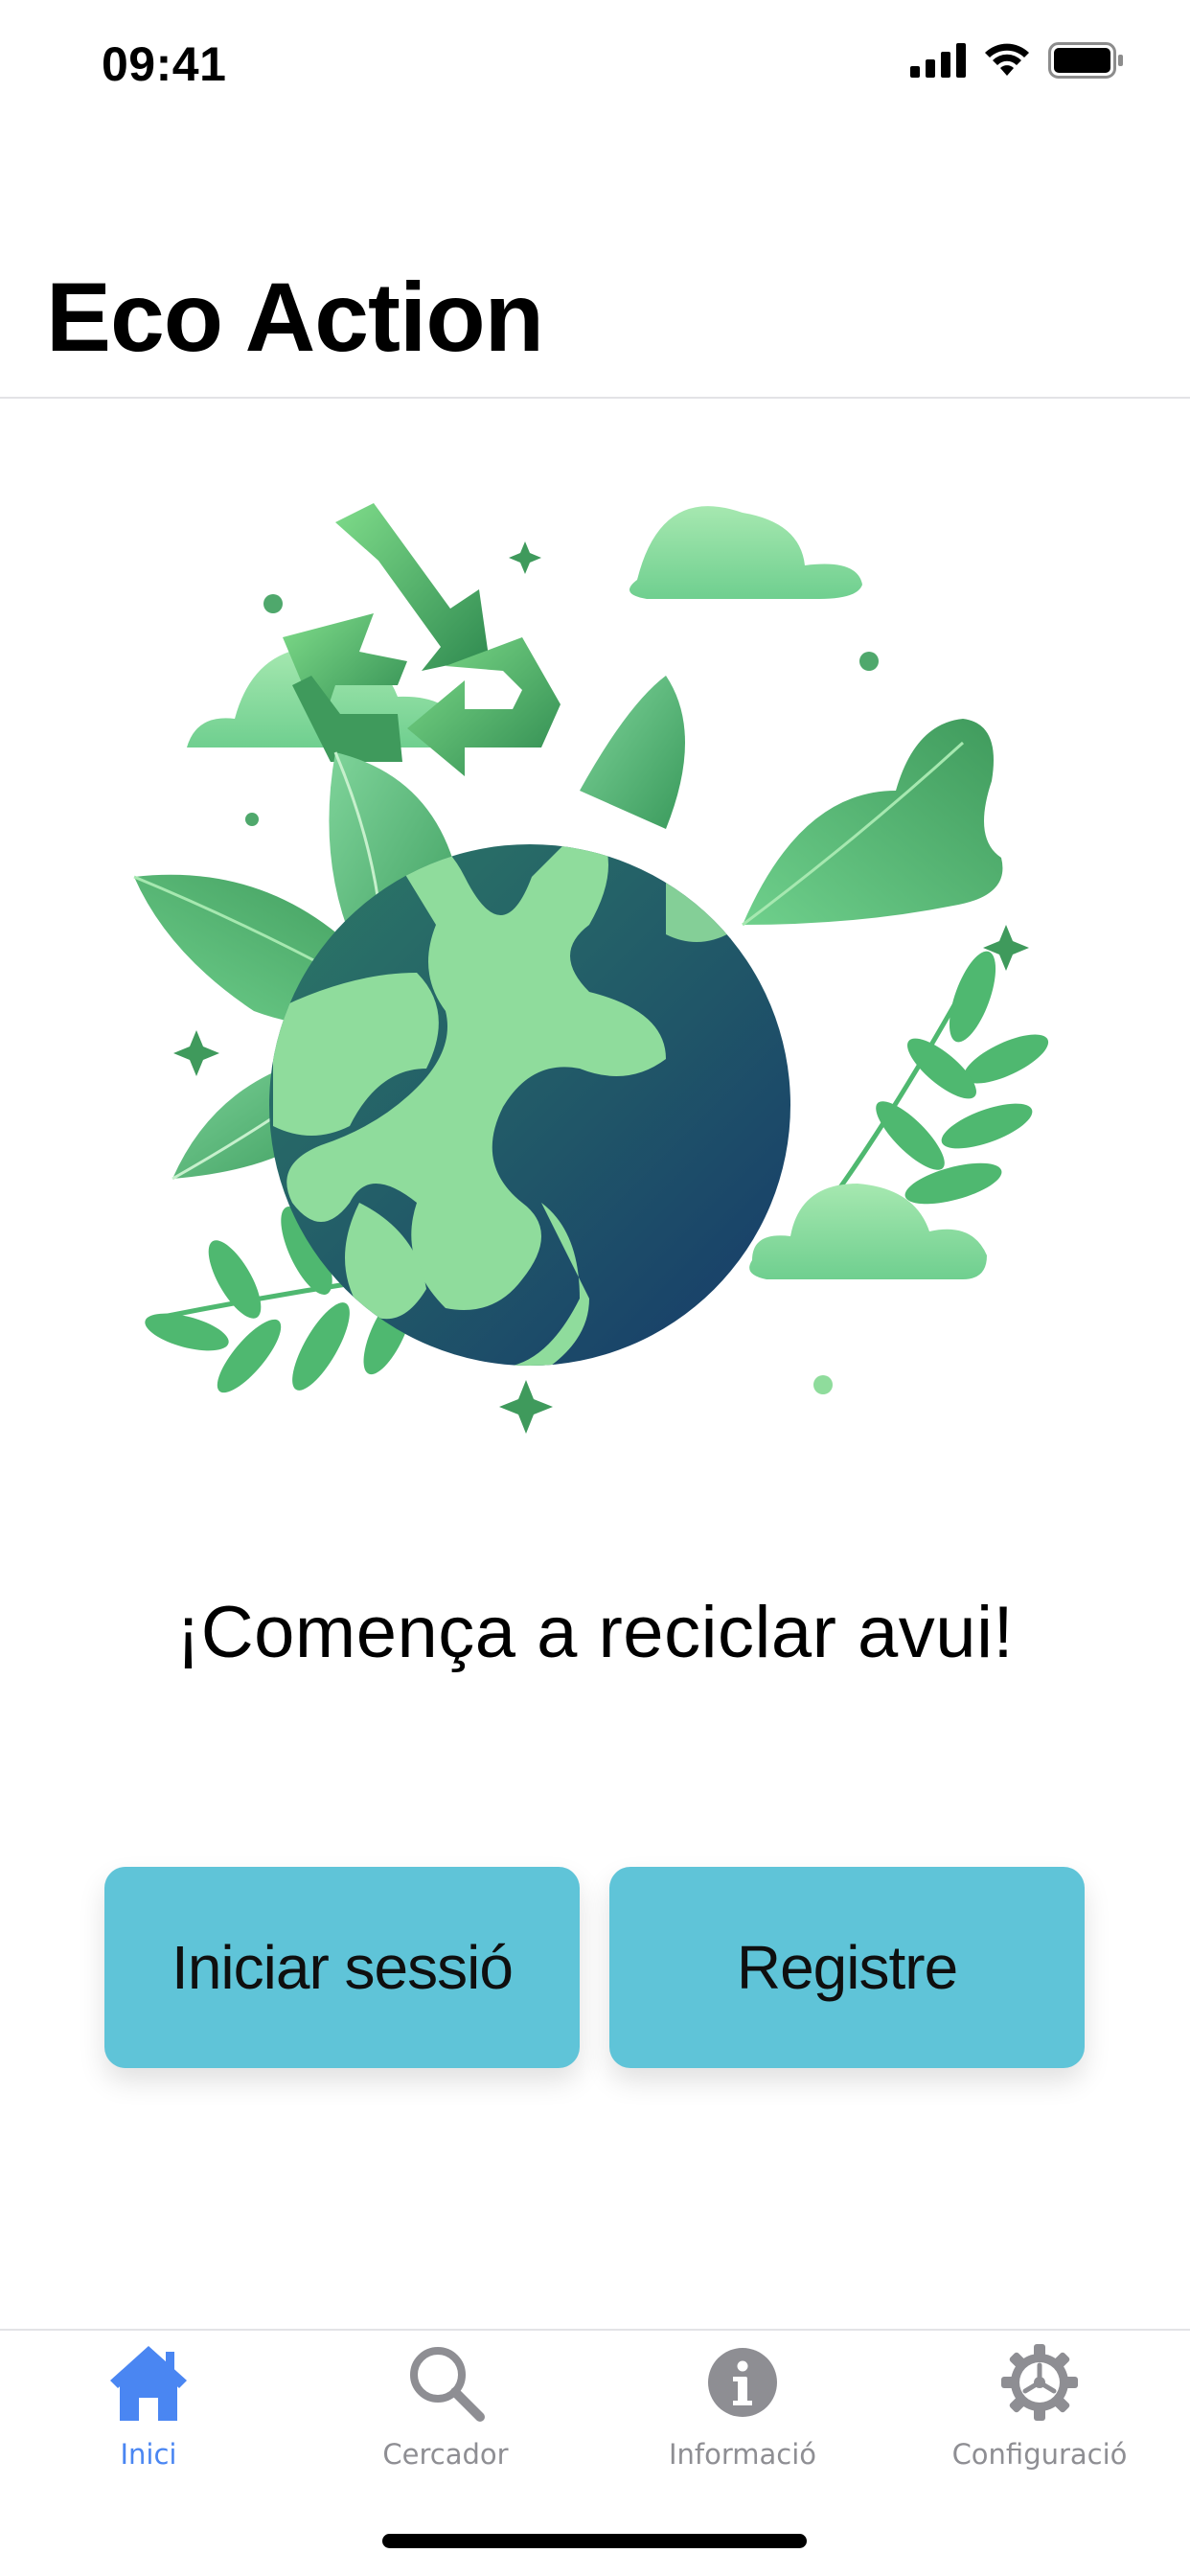  Describe the element at coordinates (148, 2383) in the screenshot. I see `home-icon` at that location.